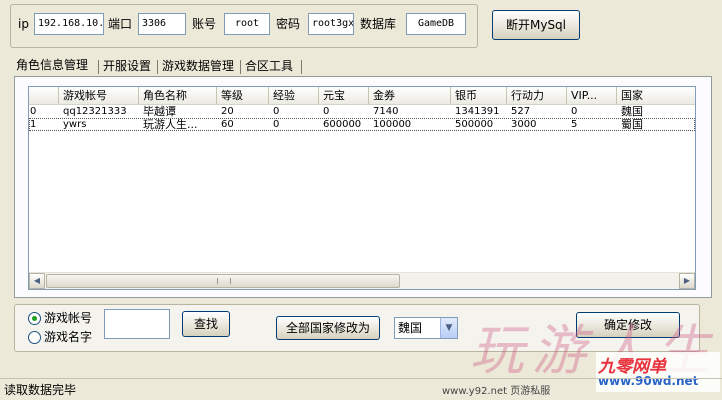 Image resolution: width=722 pixels, height=400 pixels. I want to click on ip-field: 192.168.10., so click(69, 24).